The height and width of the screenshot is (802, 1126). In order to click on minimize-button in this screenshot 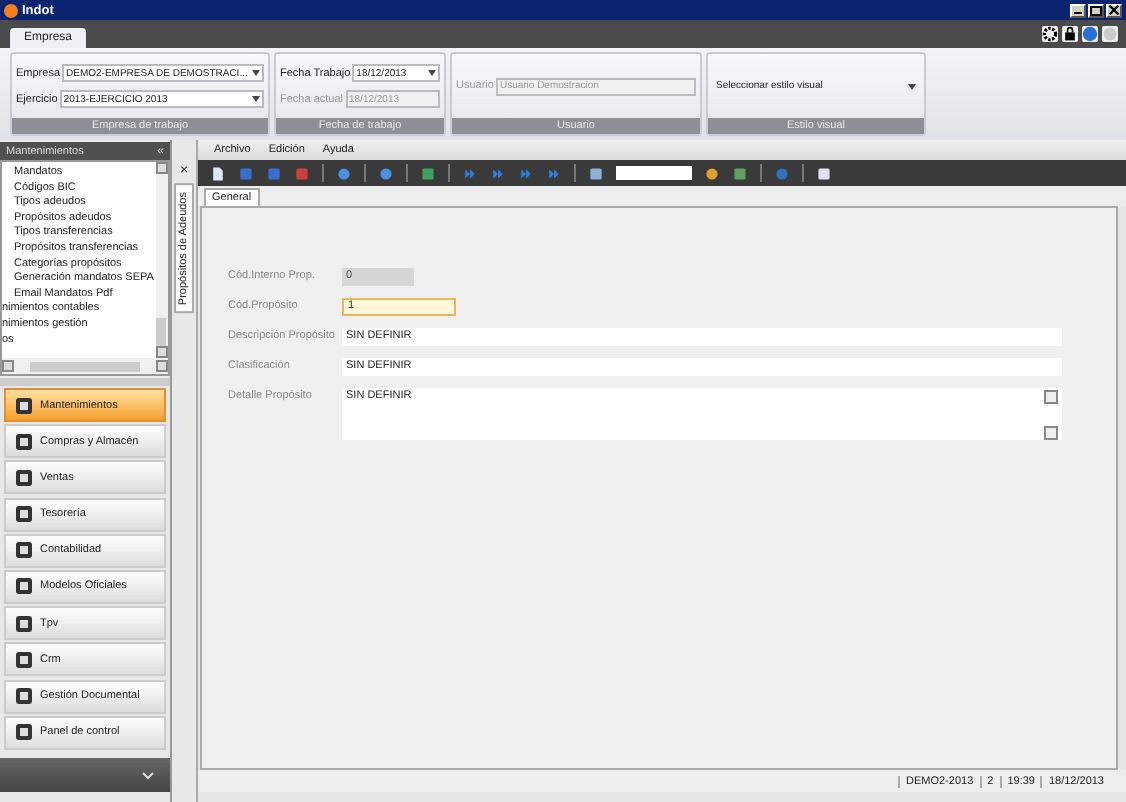, I will do `click(1078, 10)`.